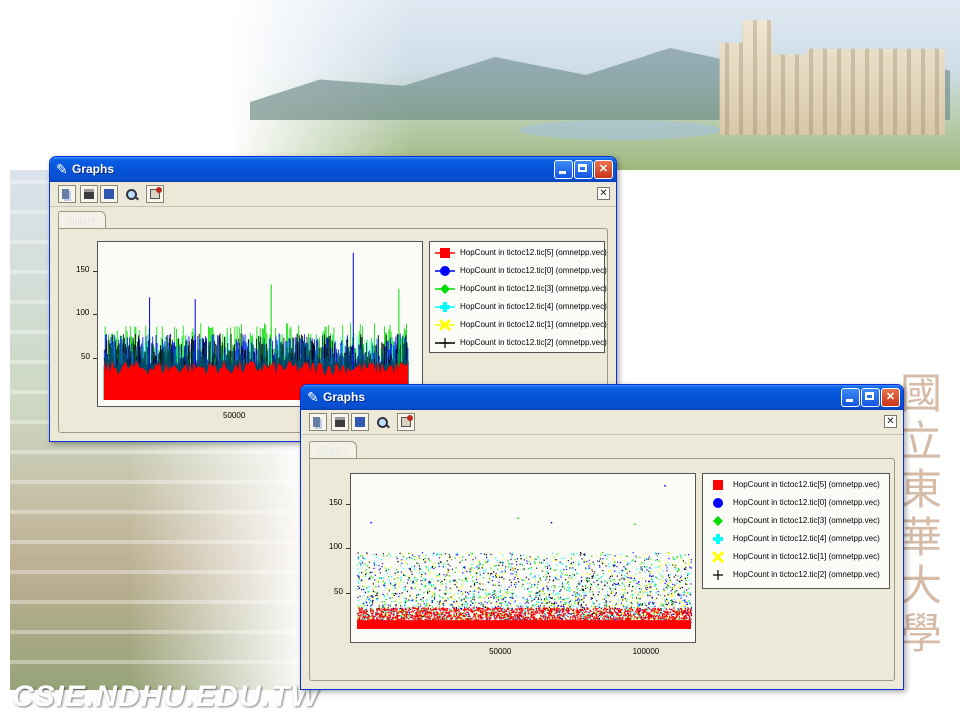  Describe the element at coordinates (620, 130) in the screenshot. I see `background-lake` at that location.